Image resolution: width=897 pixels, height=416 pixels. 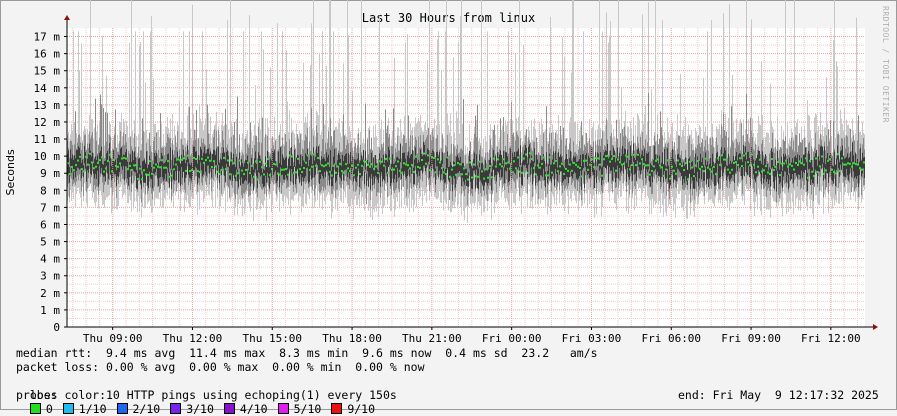 What do you see at coordinates (50, 242) in the screenshot?
I see `y-tick-label: 5 m` at bounding box center [50, 242].